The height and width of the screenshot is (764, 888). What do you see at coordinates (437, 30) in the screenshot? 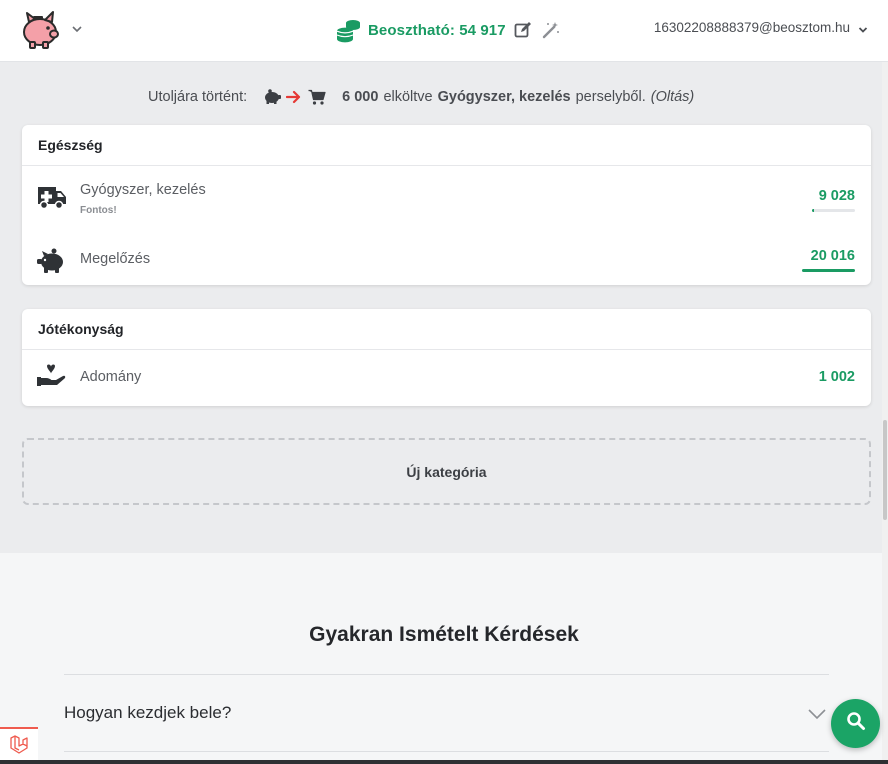
I see `balance-label: Beosztható: 54 917` at bounding box center [437, 30].